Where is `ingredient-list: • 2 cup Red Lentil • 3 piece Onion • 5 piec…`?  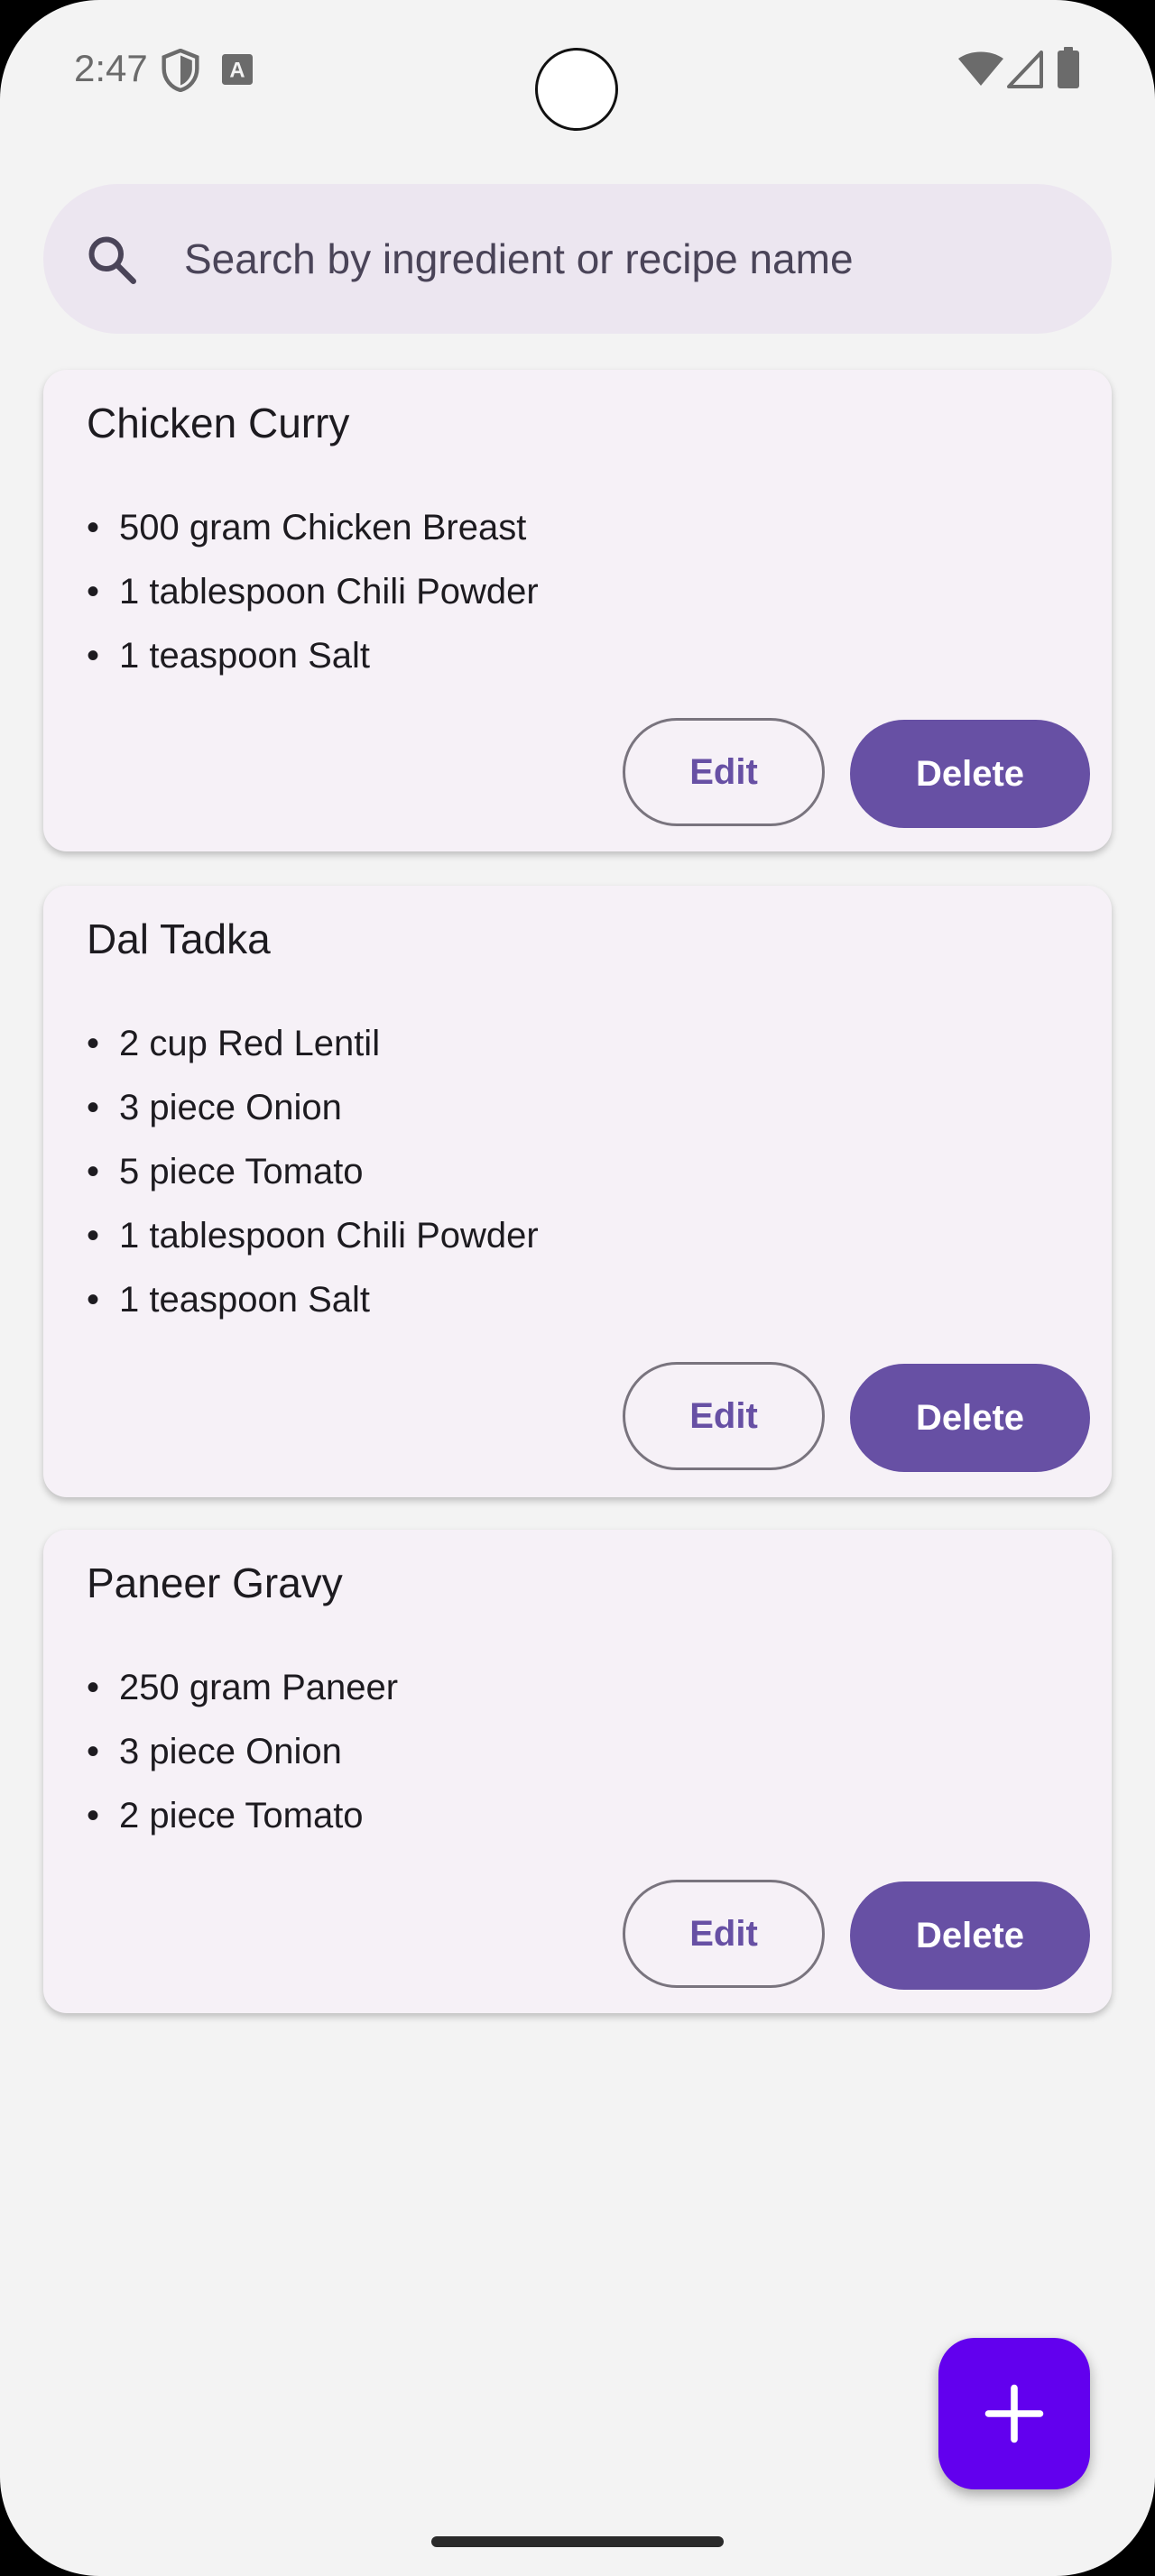
ingredient-list: • 2 cup Red Lentil • 3 piece Onion • 5 piec… is located at coordinates (313, 1181).